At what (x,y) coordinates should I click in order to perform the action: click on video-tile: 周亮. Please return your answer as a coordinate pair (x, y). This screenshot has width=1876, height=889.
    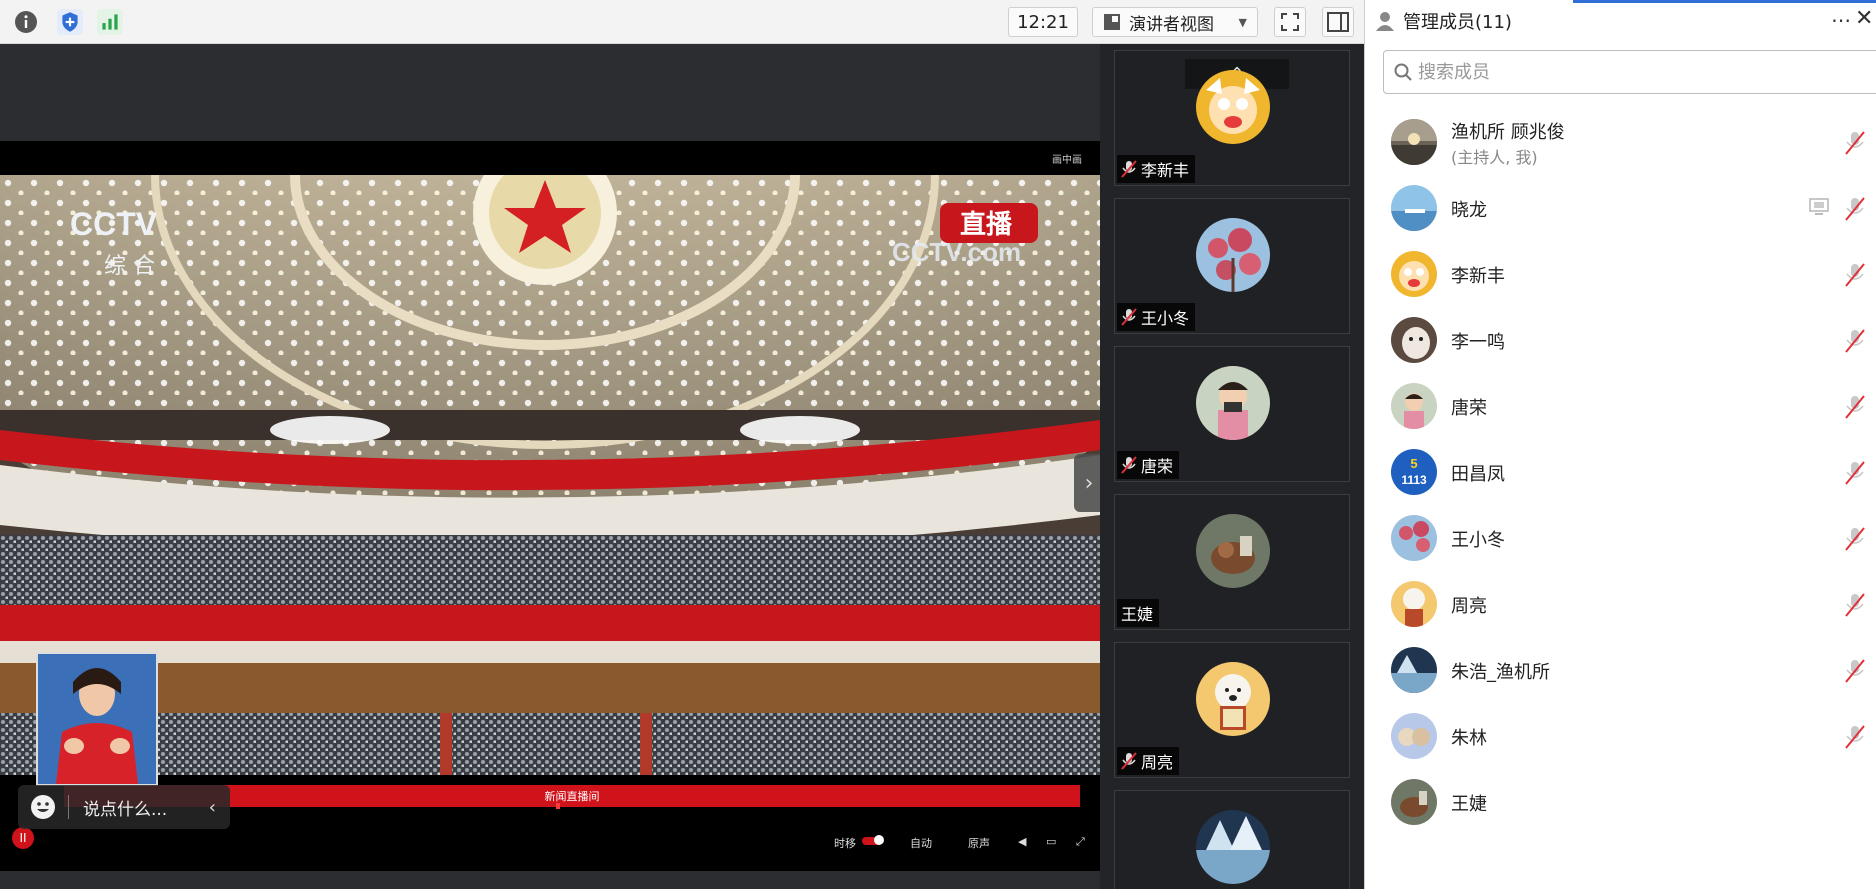
    Looking at the image, I should click on (1232, 710).